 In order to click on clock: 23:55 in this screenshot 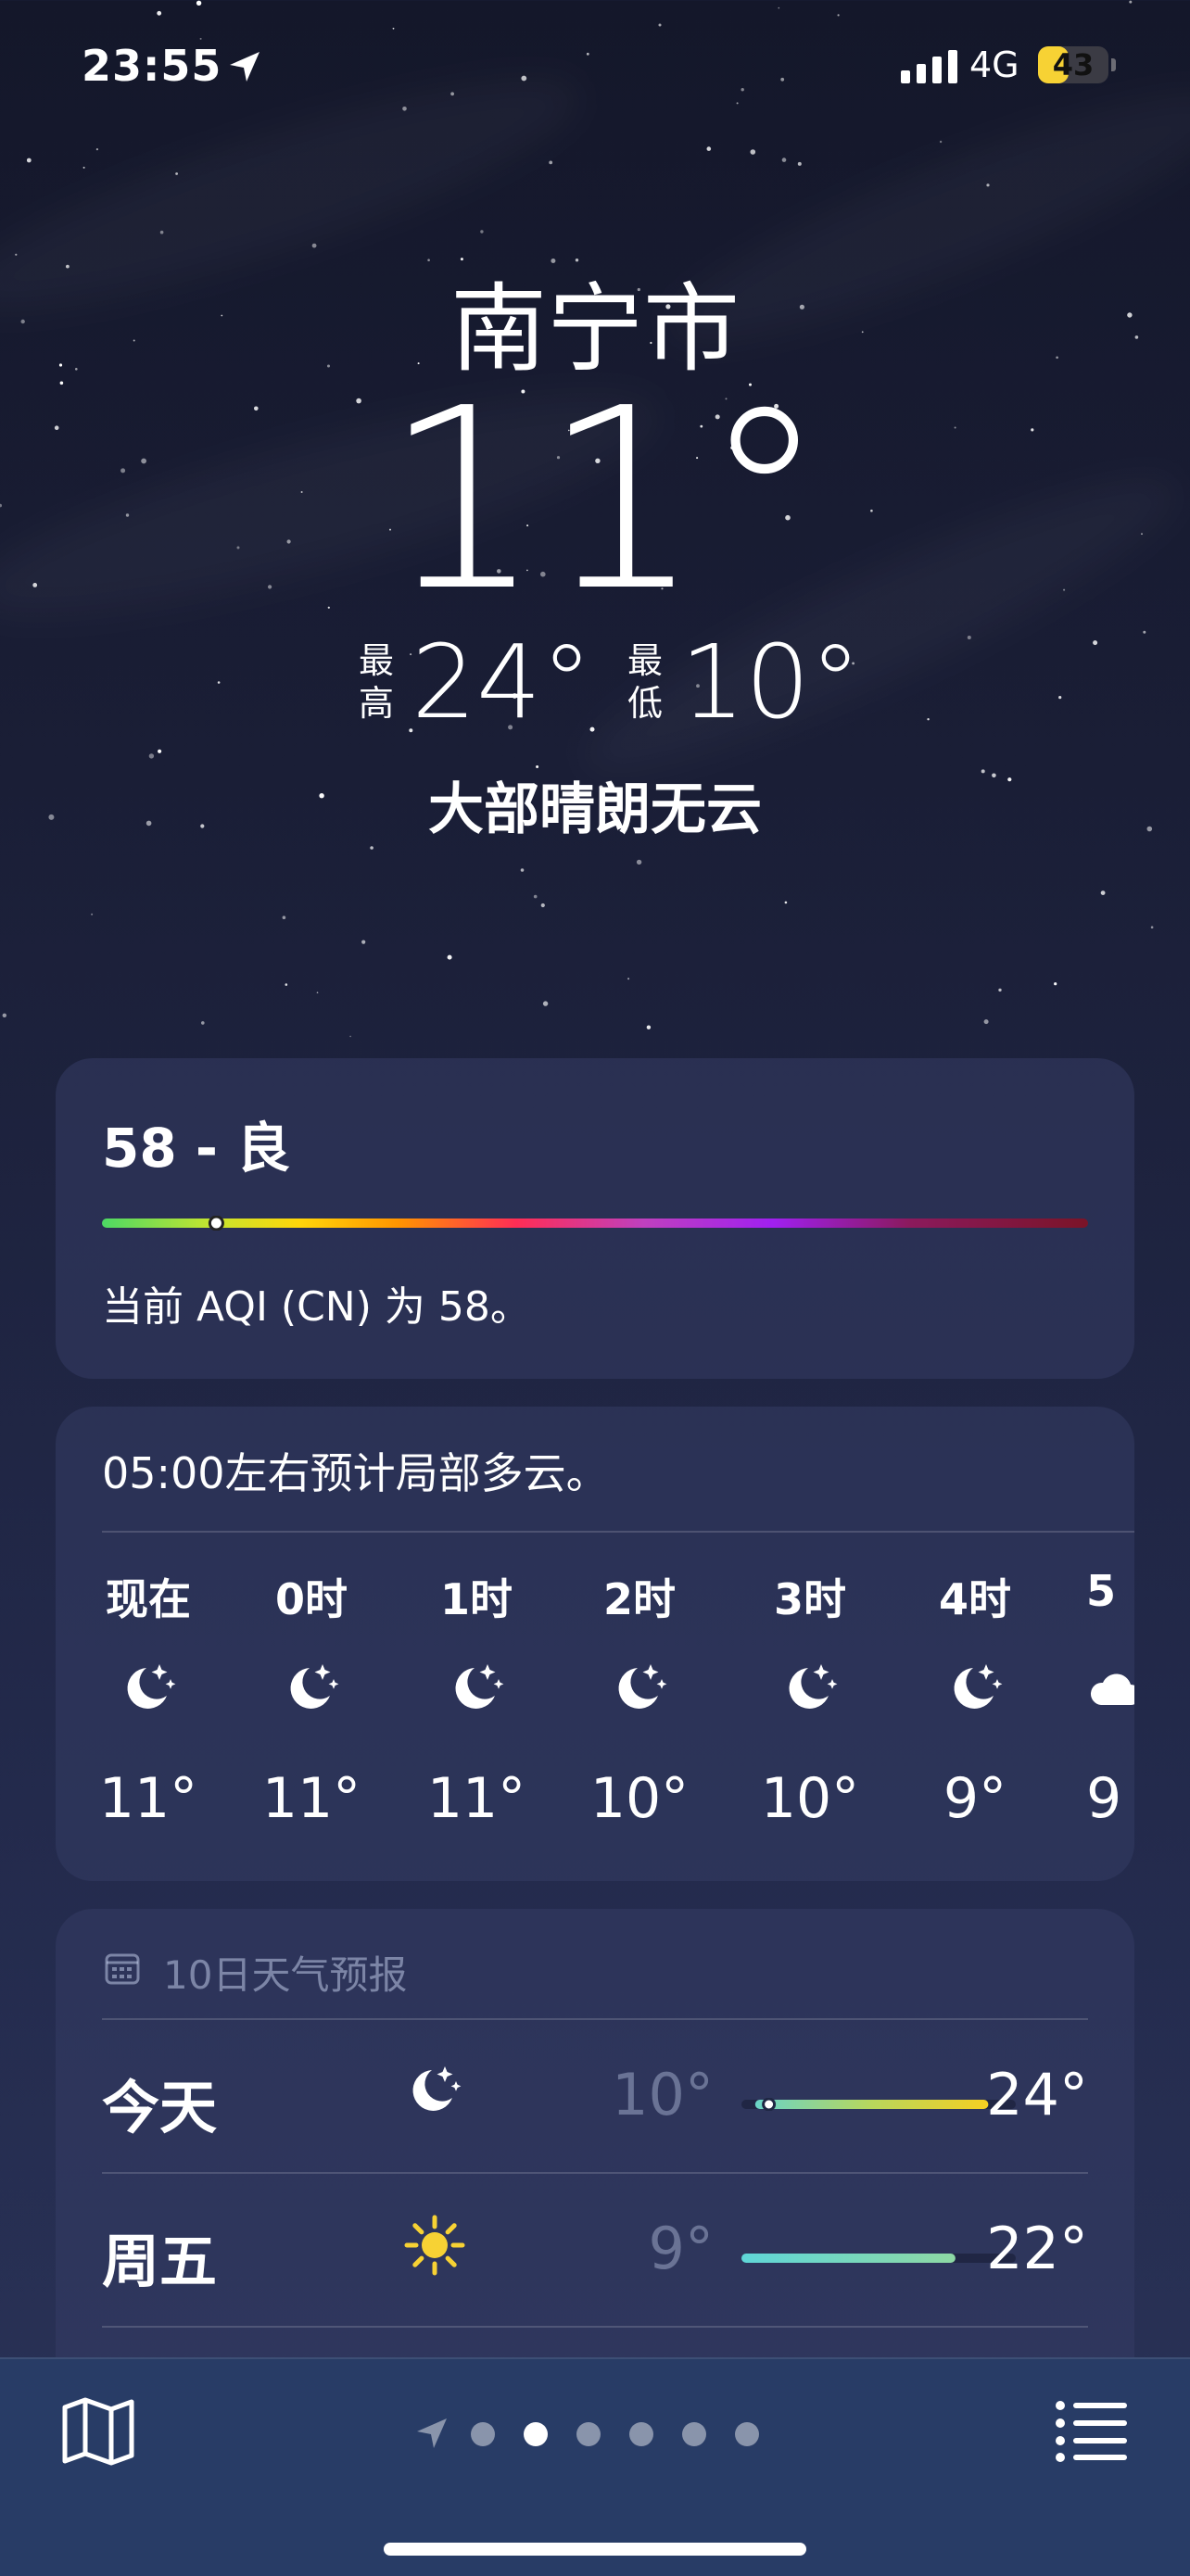, I will do `click(152, 66)`.